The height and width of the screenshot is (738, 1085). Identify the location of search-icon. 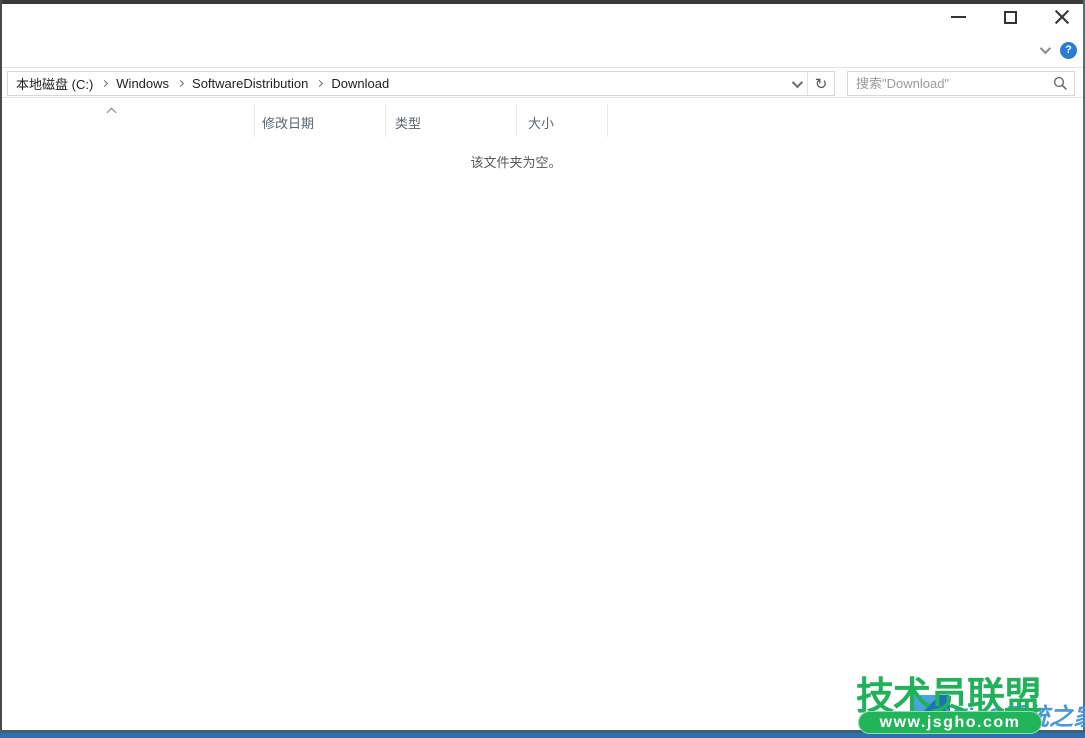
(1060, 83).